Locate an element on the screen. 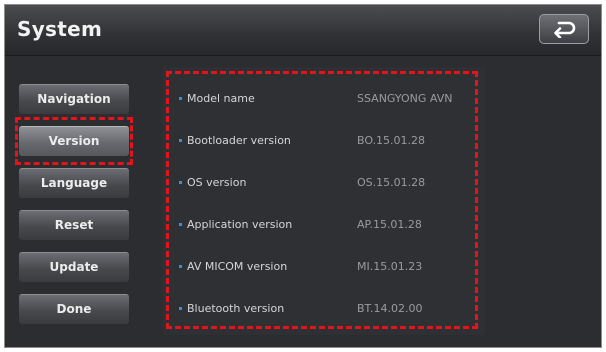 The height and width of the screenshot is (352, 606). sidebar-item-navigation: Navigation is located at coordinates (74, 99).